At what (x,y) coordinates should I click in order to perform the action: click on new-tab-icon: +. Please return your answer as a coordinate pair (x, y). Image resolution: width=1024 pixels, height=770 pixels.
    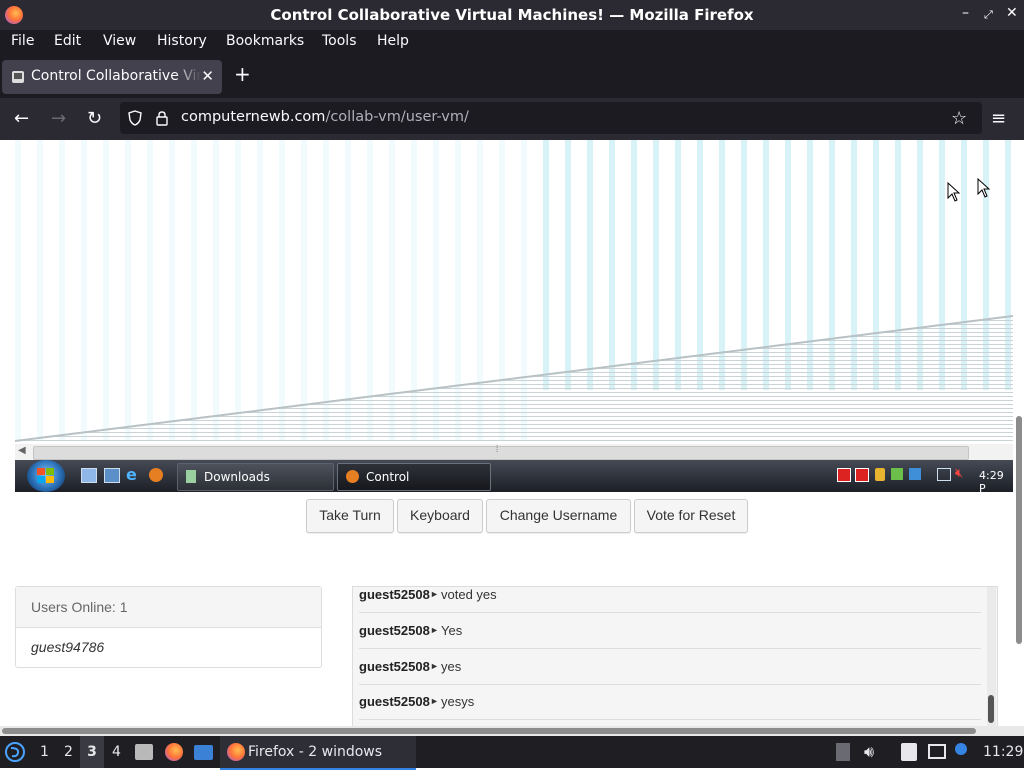
    Looking at the image, I should click on (242, 74).